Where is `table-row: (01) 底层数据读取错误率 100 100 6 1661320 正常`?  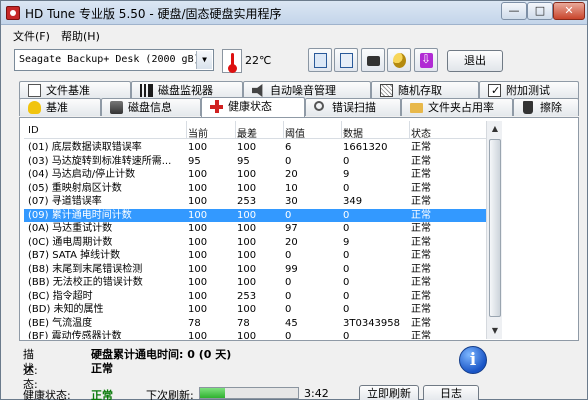 table-row: (01) 底层数据读取错误率 100 100 6 1661320 正常 is located at coordinates (255, 148).